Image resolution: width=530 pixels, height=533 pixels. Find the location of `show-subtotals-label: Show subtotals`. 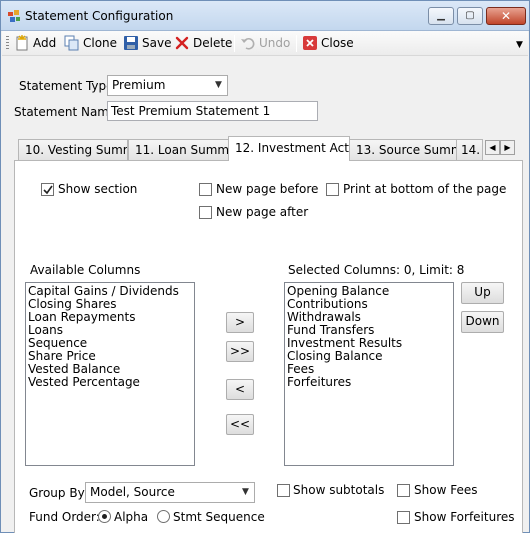

show-subtotals-label: Show subtotals is located at coordinates (339, 490).